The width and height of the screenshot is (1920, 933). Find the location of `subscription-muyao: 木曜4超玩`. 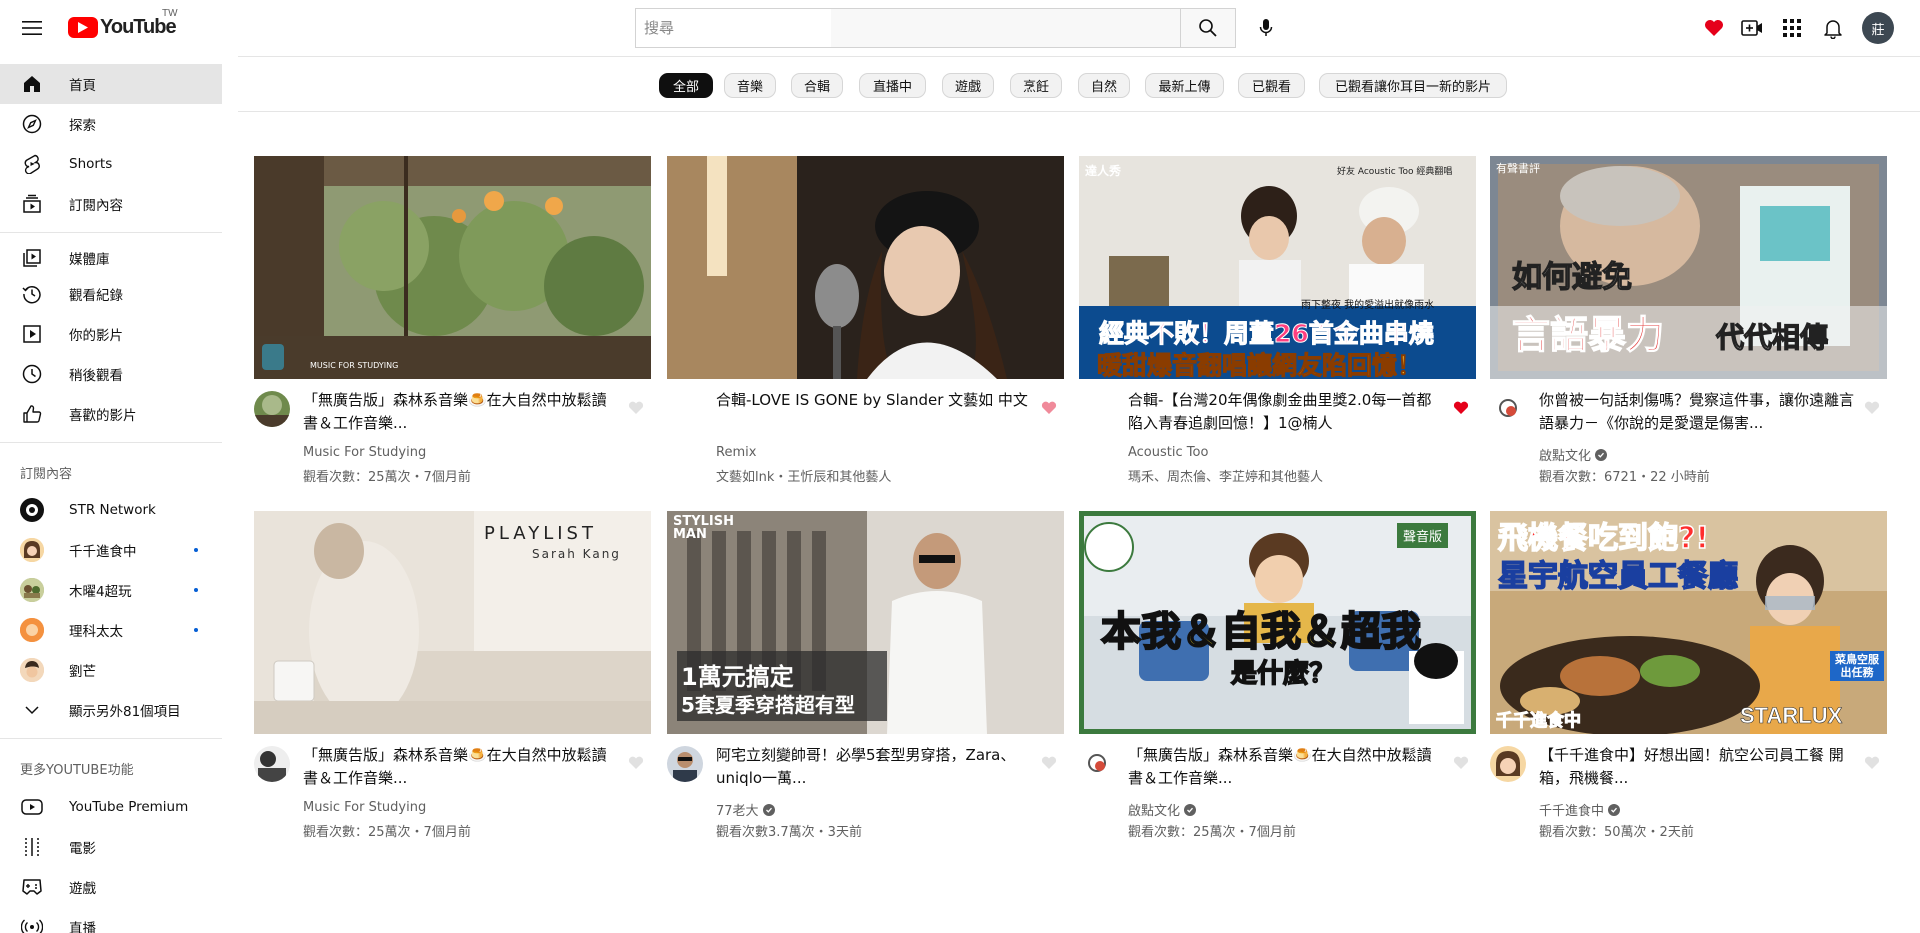

subscription-muyao: 木曜4超玩 is located at coordinates (111, 590).